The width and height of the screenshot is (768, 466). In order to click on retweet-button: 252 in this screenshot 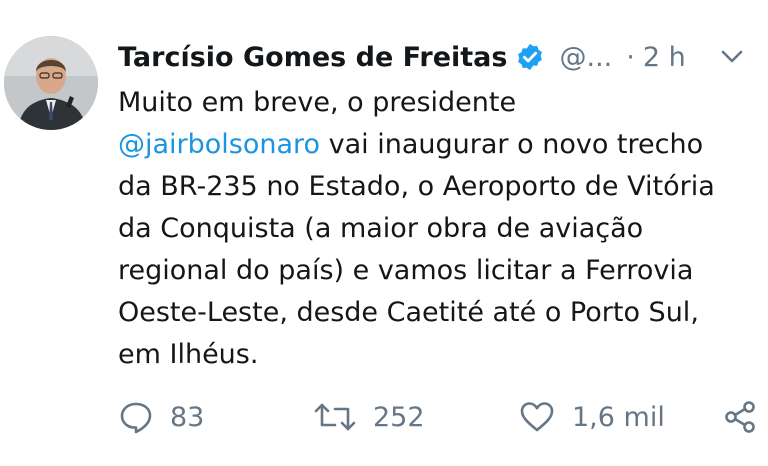, I will do `click(369, 417)`.